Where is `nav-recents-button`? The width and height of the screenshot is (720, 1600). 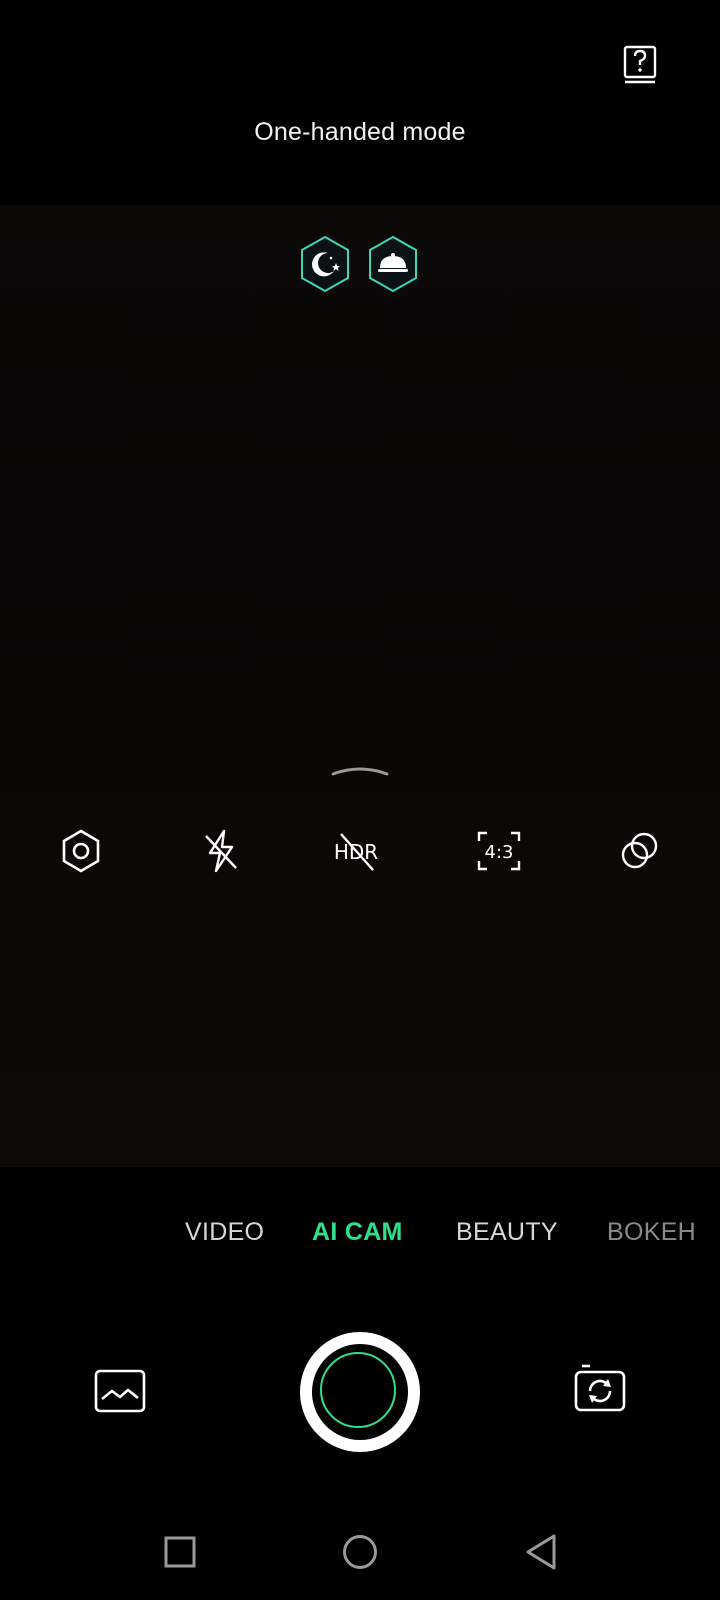
nav-recents-button is located at coordinates (180, 1552).